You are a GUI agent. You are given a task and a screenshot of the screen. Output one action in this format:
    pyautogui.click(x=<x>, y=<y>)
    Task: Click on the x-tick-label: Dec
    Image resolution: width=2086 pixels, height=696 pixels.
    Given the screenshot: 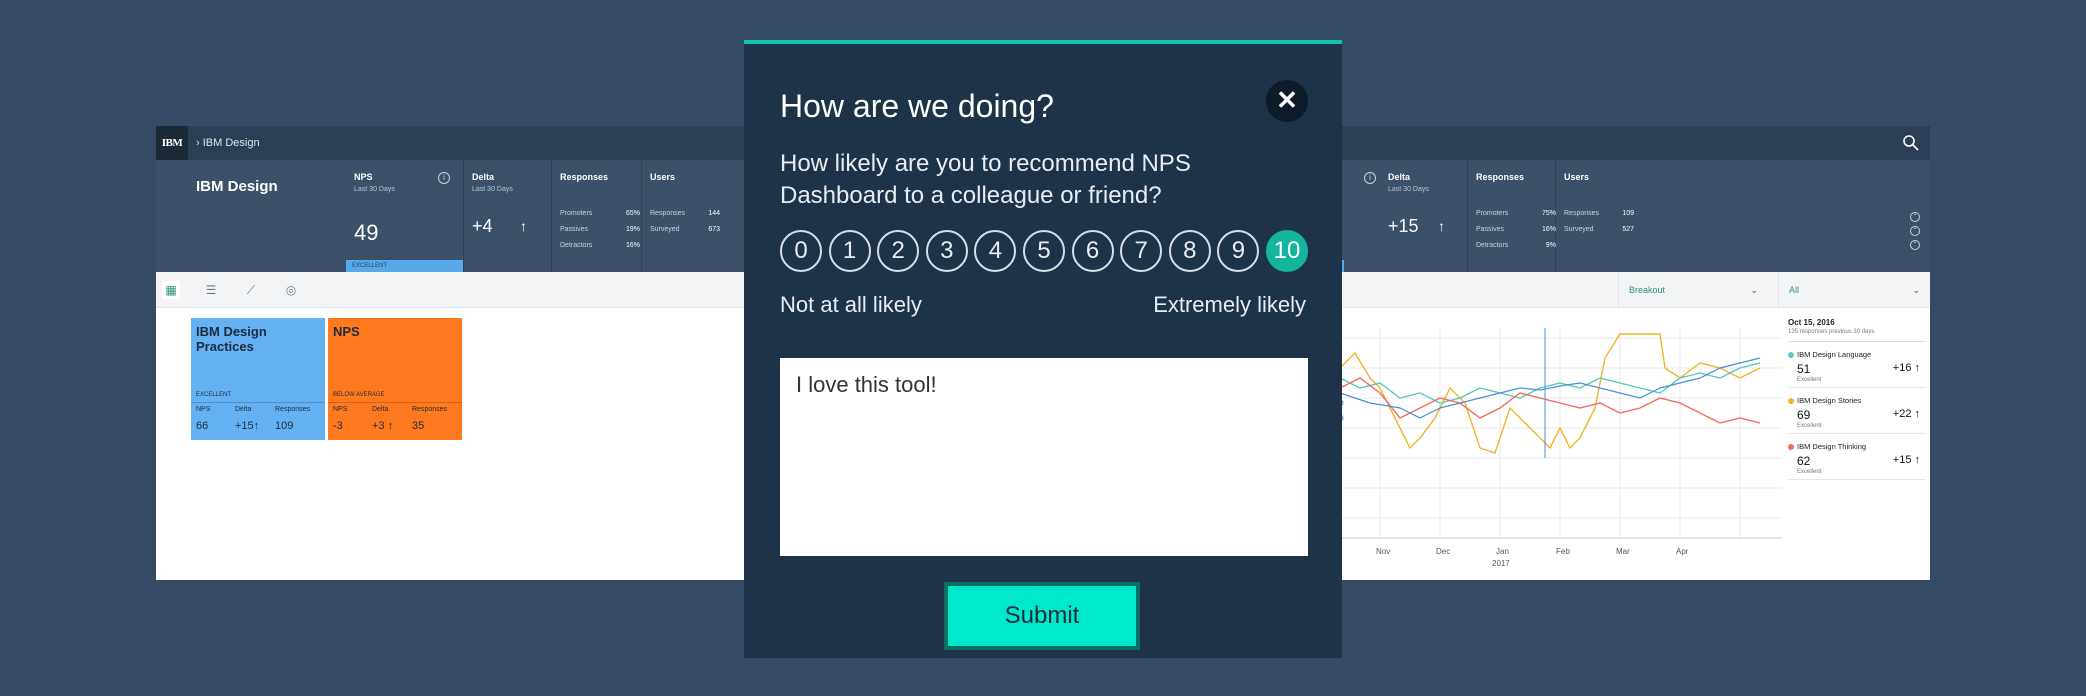 What is the action you would take?
    pyautogui.click(x=1443, y=551)
    